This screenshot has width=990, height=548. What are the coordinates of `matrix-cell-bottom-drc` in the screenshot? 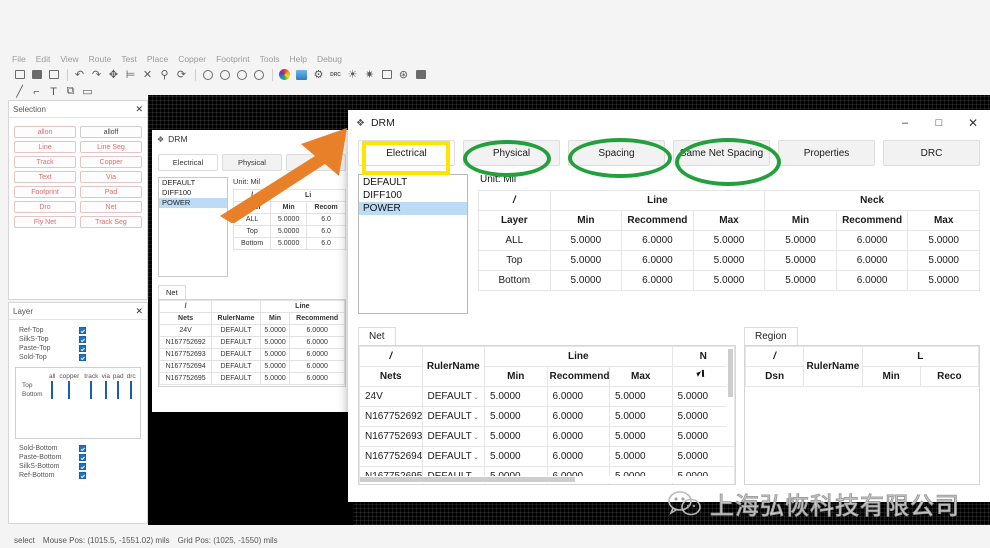 It's located at (131, 394).